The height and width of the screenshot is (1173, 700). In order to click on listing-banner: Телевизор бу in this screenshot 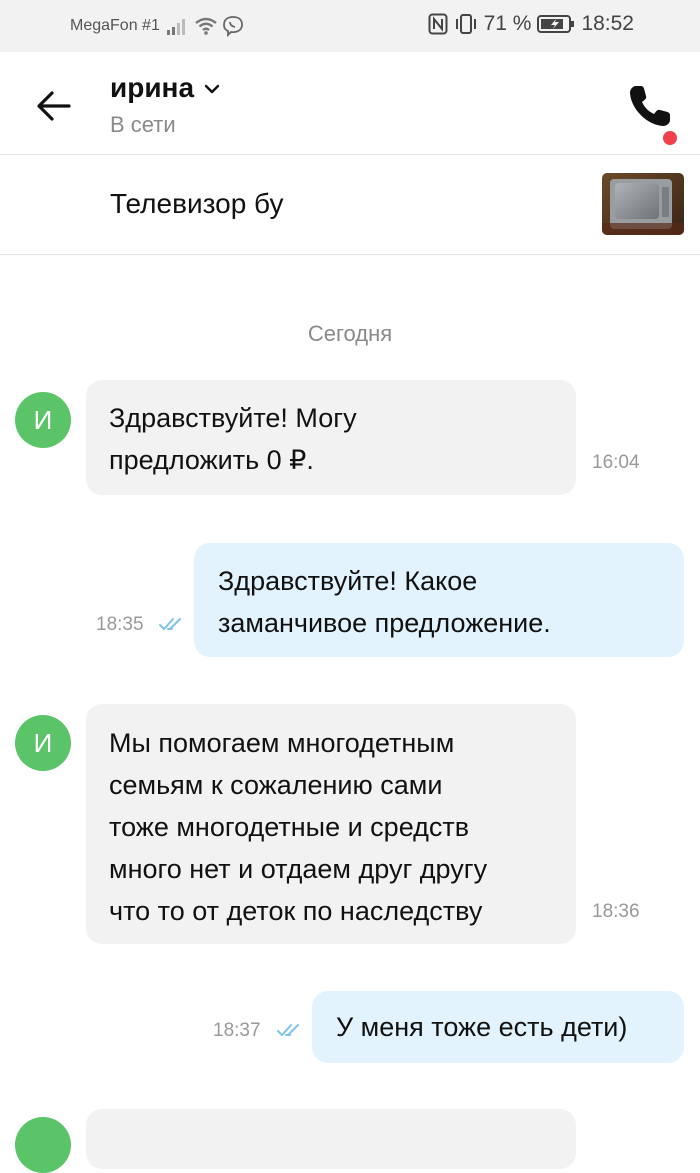, I will do `click(350, 205)`.